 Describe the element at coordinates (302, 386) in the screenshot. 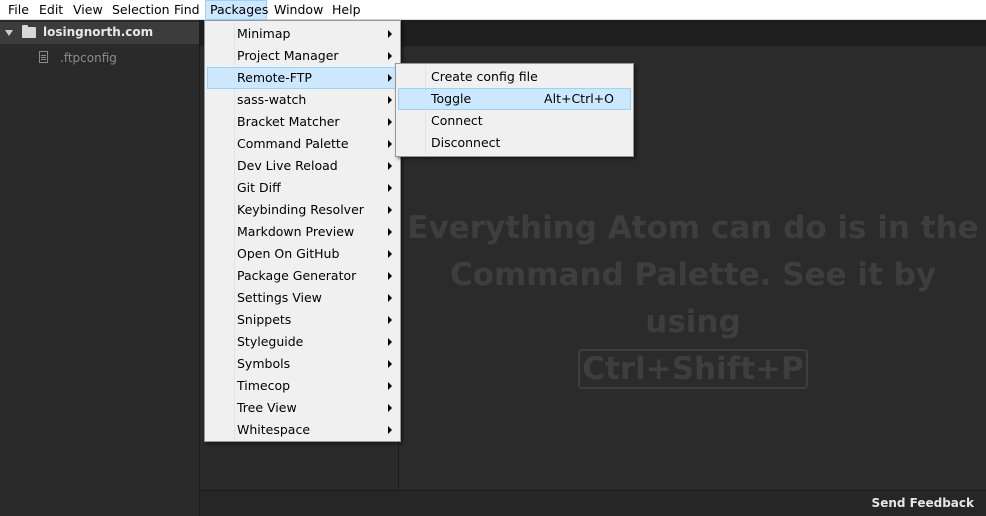

I see `menu-item-timecop: Timecop` at that location.